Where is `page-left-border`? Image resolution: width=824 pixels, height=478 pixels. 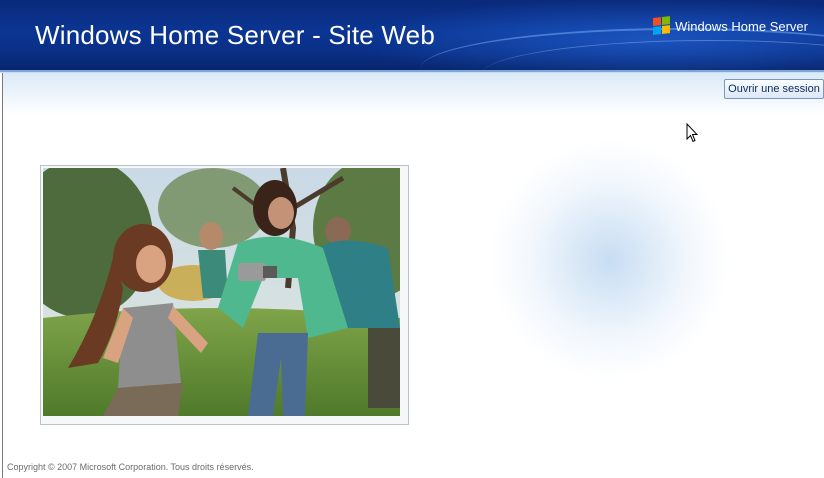 page-left-border is located at coordinates (2, 275).